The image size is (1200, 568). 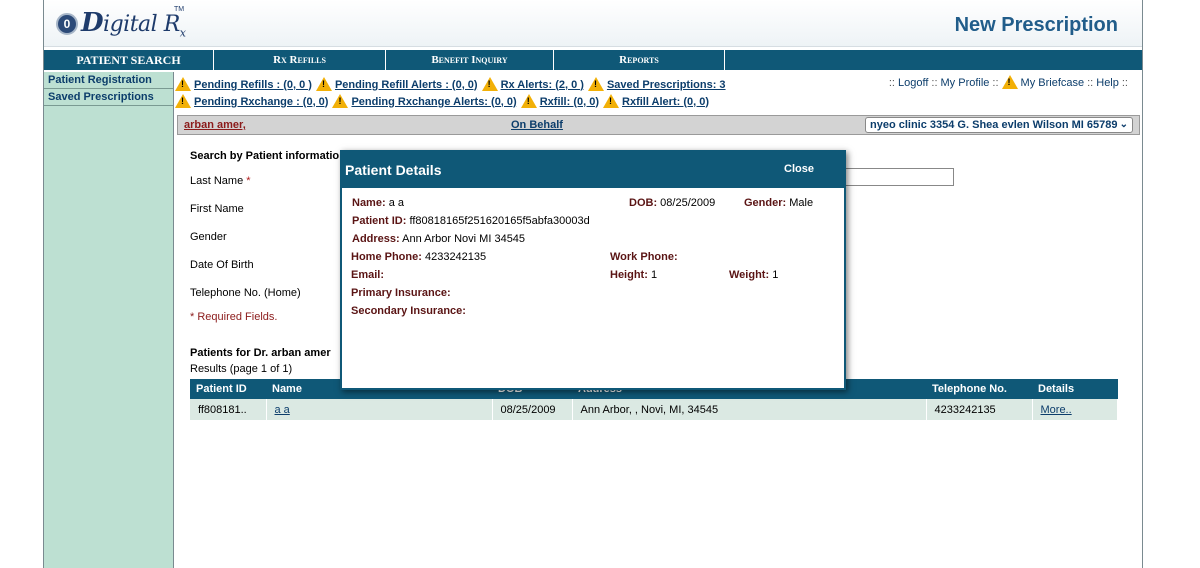 I want to click on weight-field: Weight: 1, so click(x=754, y=275).